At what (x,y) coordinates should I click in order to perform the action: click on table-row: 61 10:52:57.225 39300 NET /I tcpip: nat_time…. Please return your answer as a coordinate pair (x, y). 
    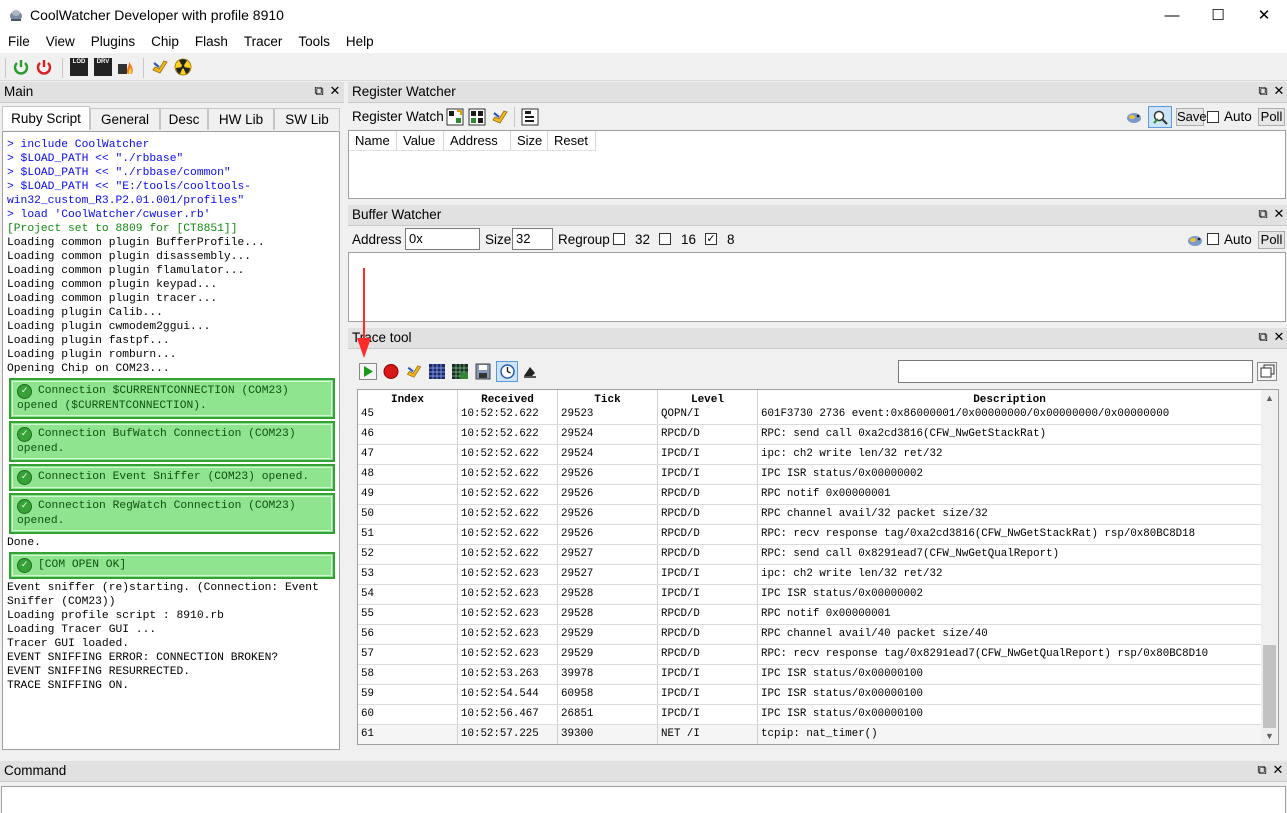
    Looking at the image, I should click on (809, 734).